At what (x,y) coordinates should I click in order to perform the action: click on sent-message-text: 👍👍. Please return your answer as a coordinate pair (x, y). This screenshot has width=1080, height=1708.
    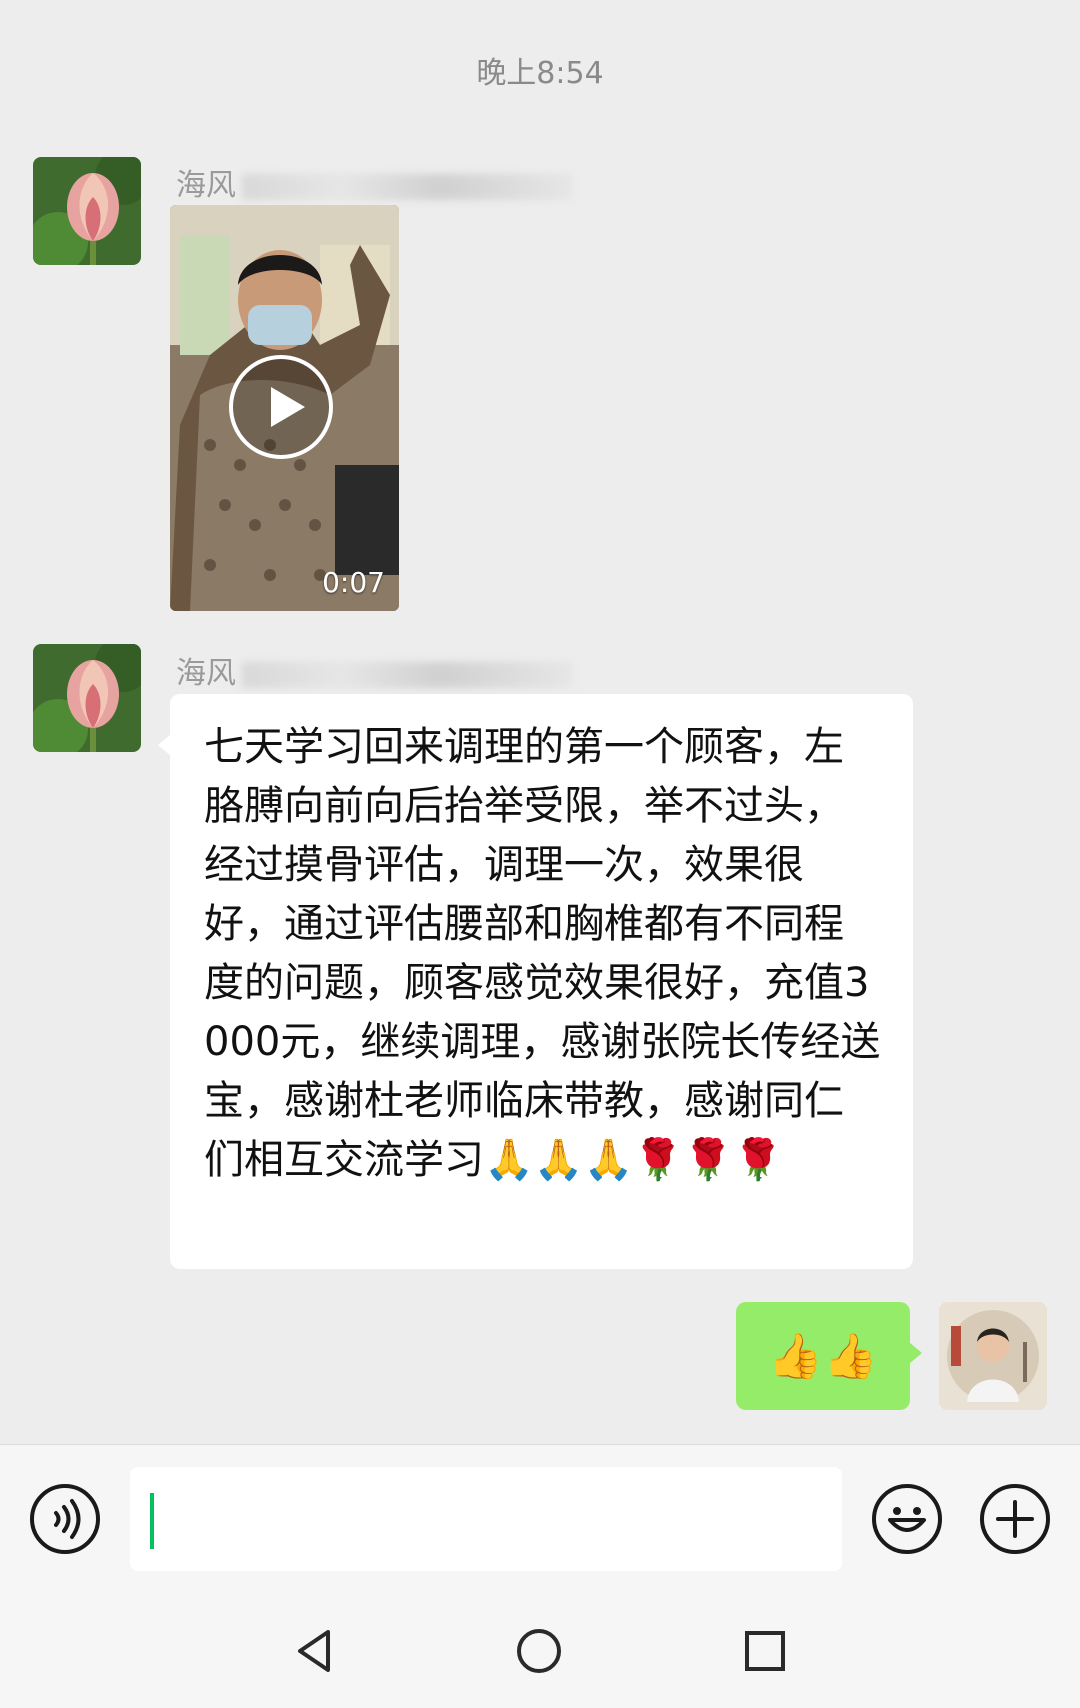
    Looking at the image, I should click on (823, 1356).